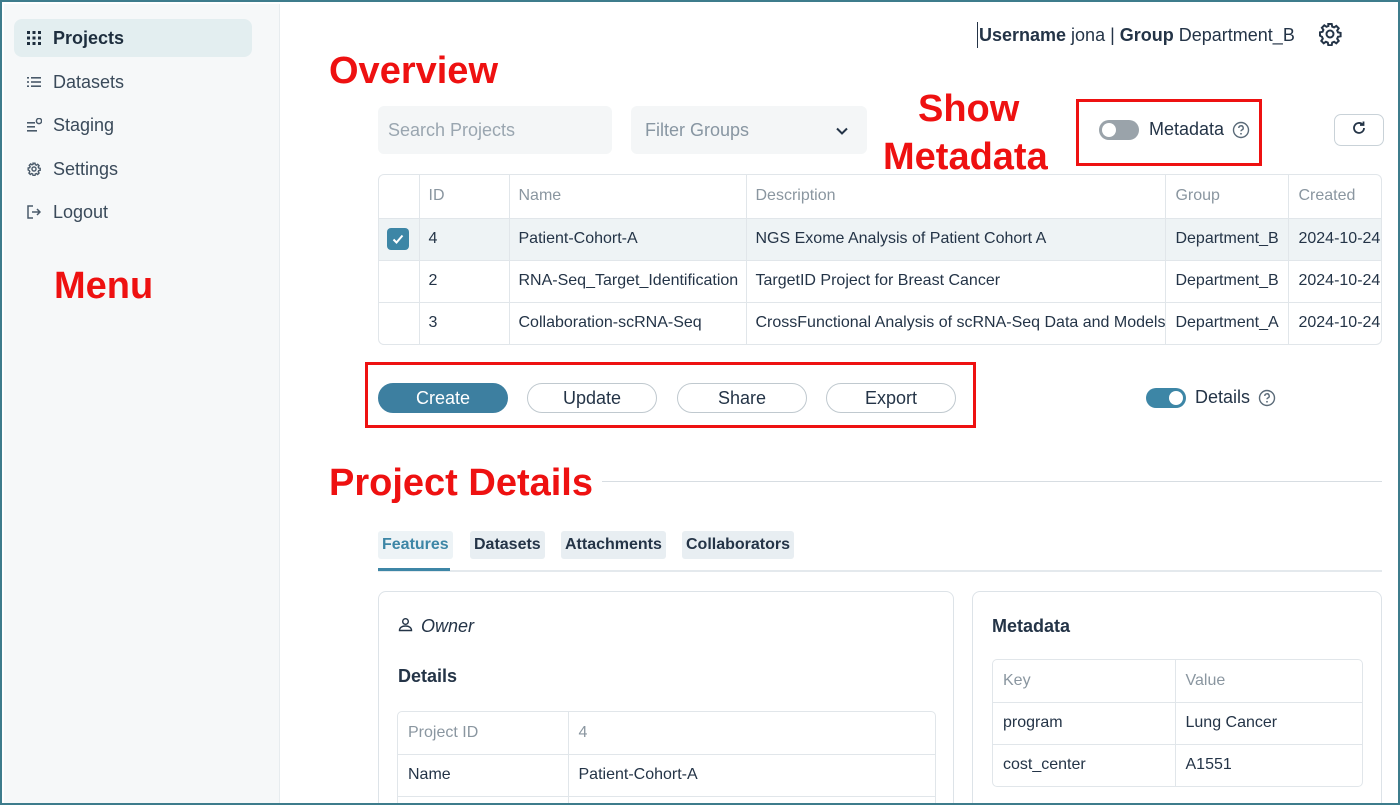 Image resolution: width=1400 pixels, height=805 pixels. Describe the element at coordinates (1088, 34) in the screenshot. I see `username-value: jona` at that location.